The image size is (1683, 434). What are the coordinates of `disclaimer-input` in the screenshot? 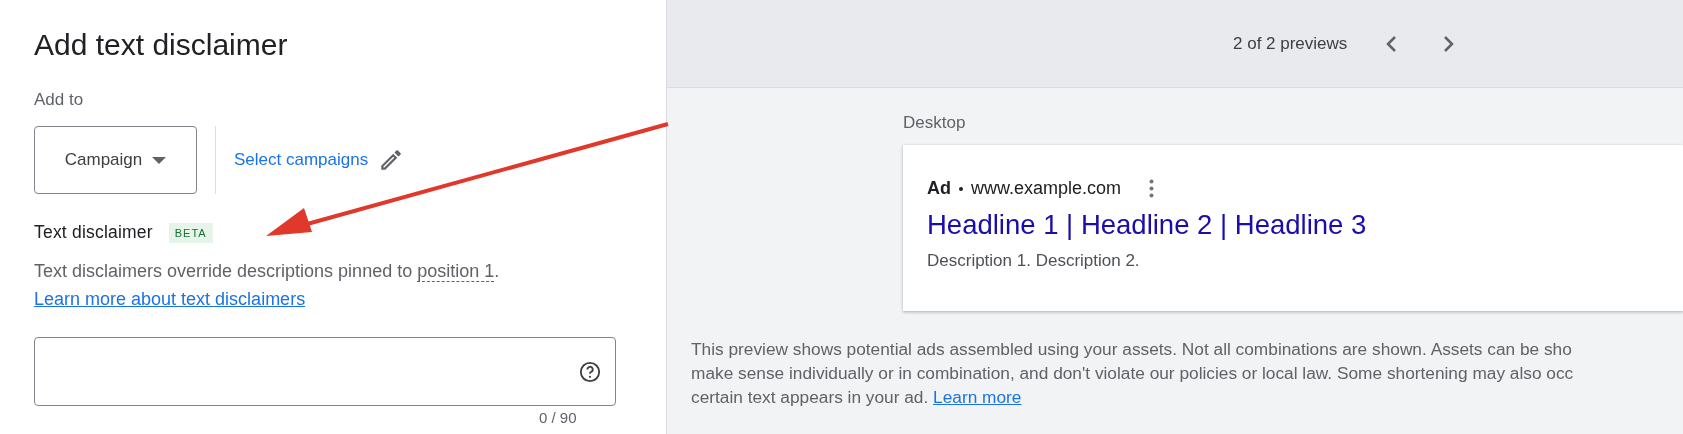 It's located at (325, 371).